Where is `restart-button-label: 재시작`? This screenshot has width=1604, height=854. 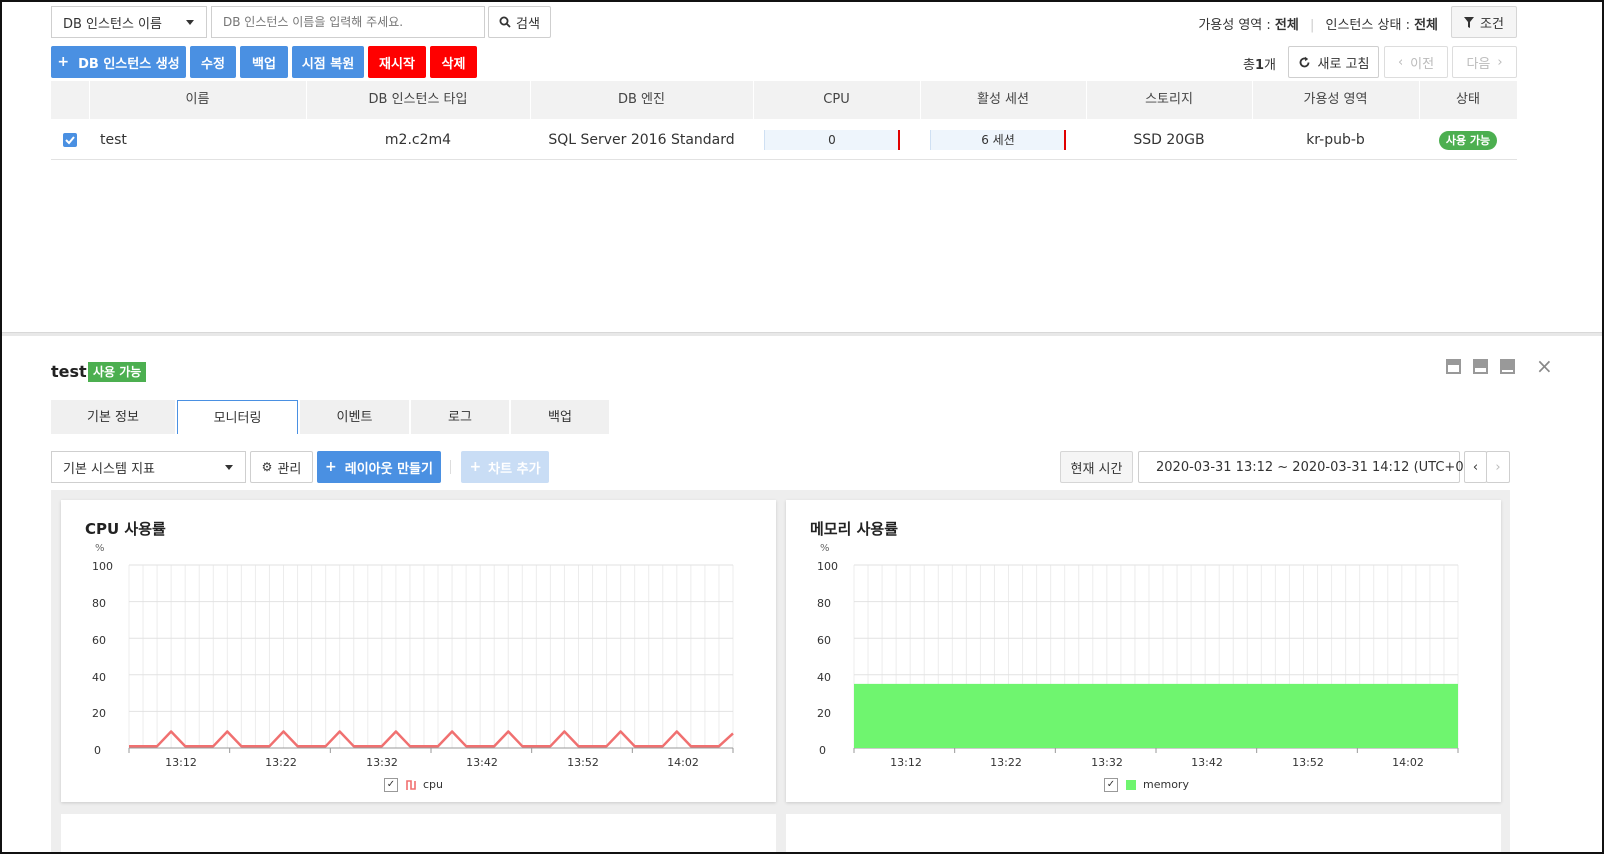 restart-button-label: 재시작 is located at coordinates (397, 64).